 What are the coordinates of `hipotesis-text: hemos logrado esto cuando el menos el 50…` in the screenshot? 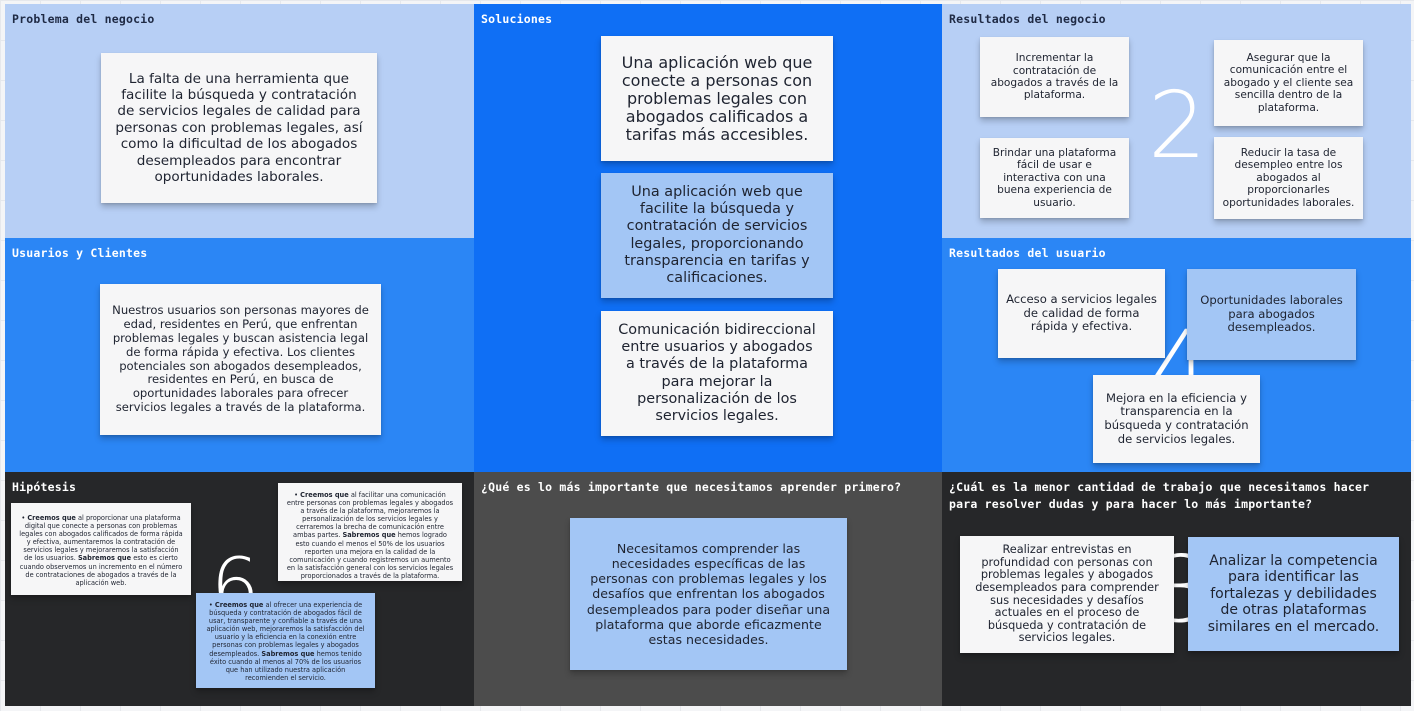 It's located at (370, 555).